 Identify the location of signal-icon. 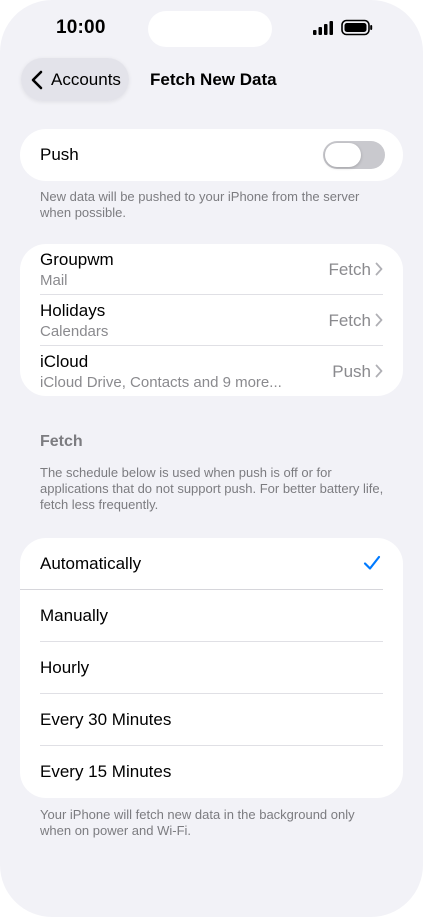
(323, 28).